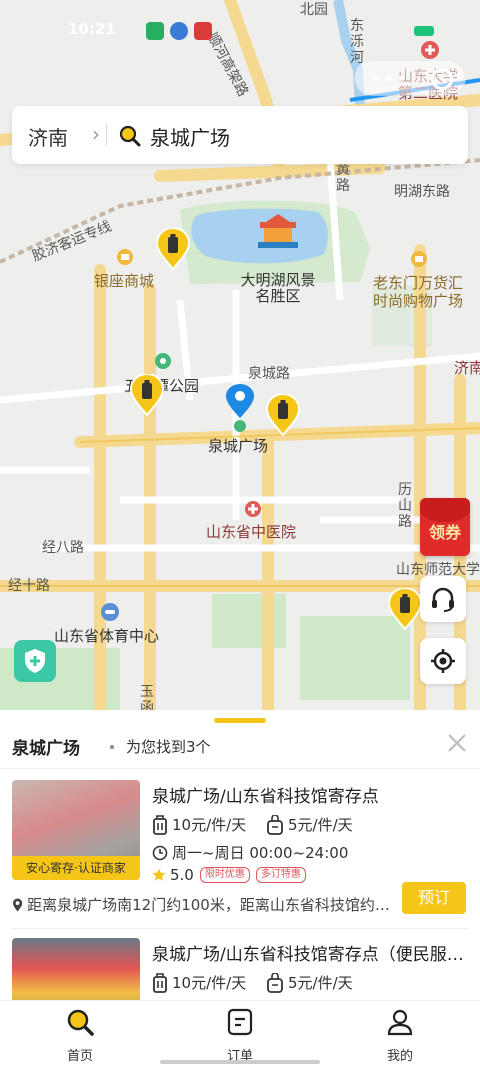 The width and height of the screenshot is (480, 1066). Describe the element at coordinates (96, 134) in the screenshot. I see `chevron-right-icon: ›` at that location.